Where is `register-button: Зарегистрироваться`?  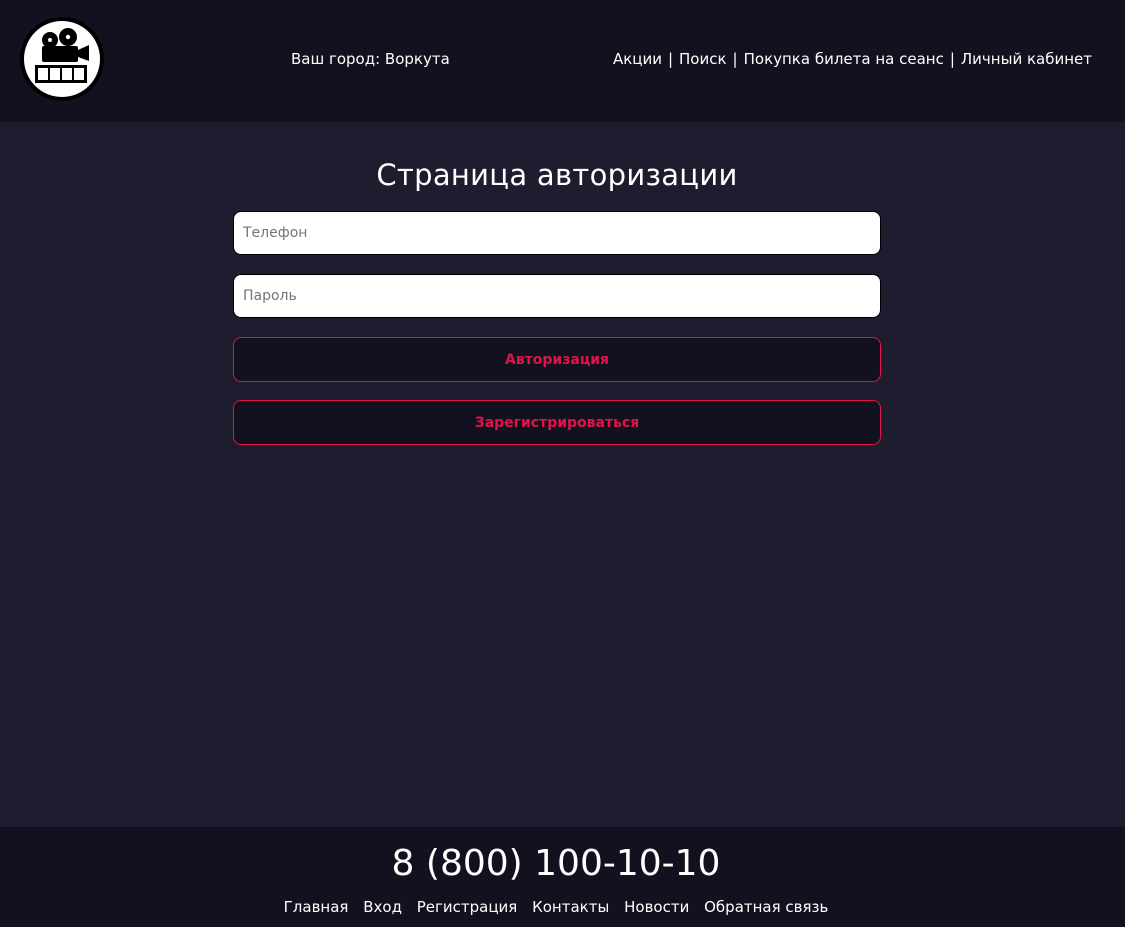
register-button: Зарегистрироваться is located at coordinates (557, 422).